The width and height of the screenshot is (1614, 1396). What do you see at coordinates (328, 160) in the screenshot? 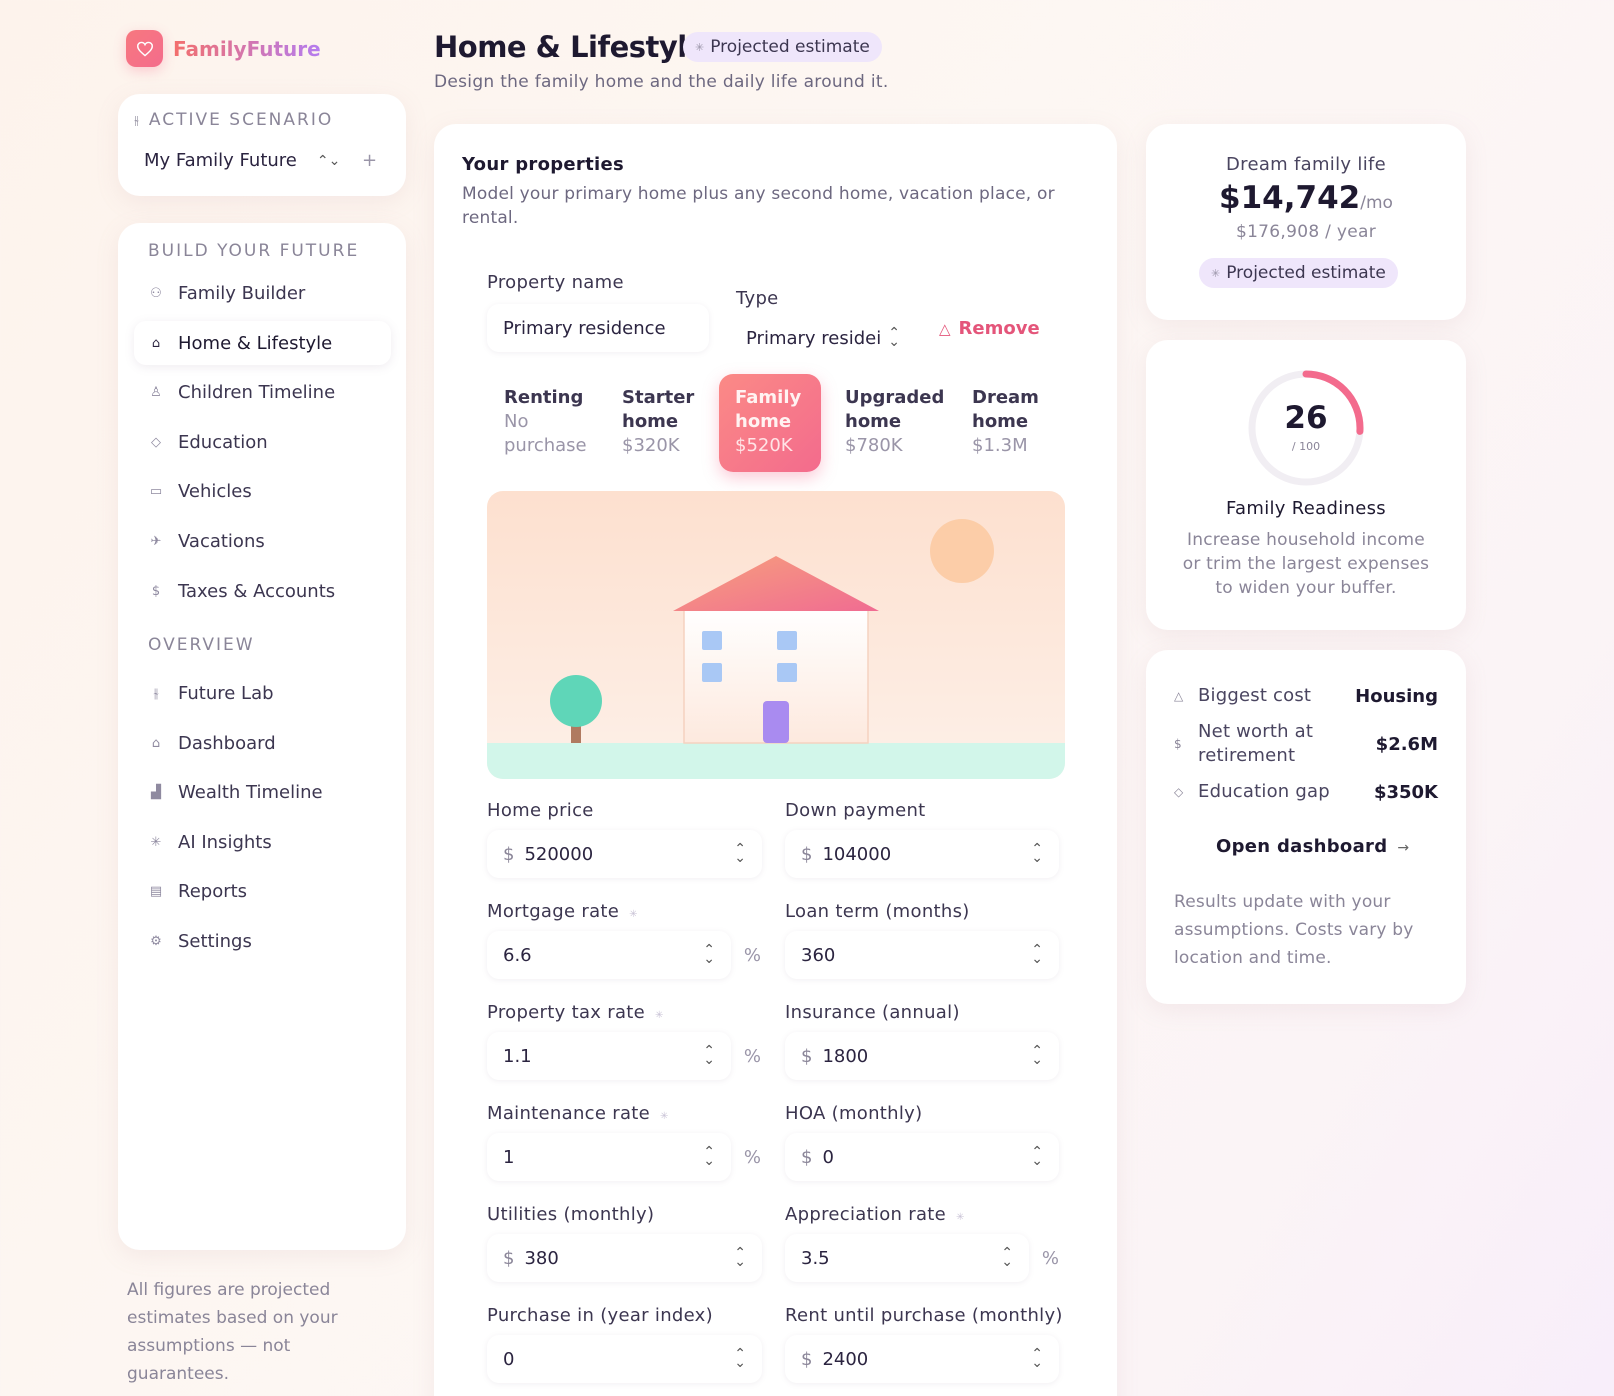
I see `chevron-updown-icon: ⌃⌄` at bounding box center [328, 160].